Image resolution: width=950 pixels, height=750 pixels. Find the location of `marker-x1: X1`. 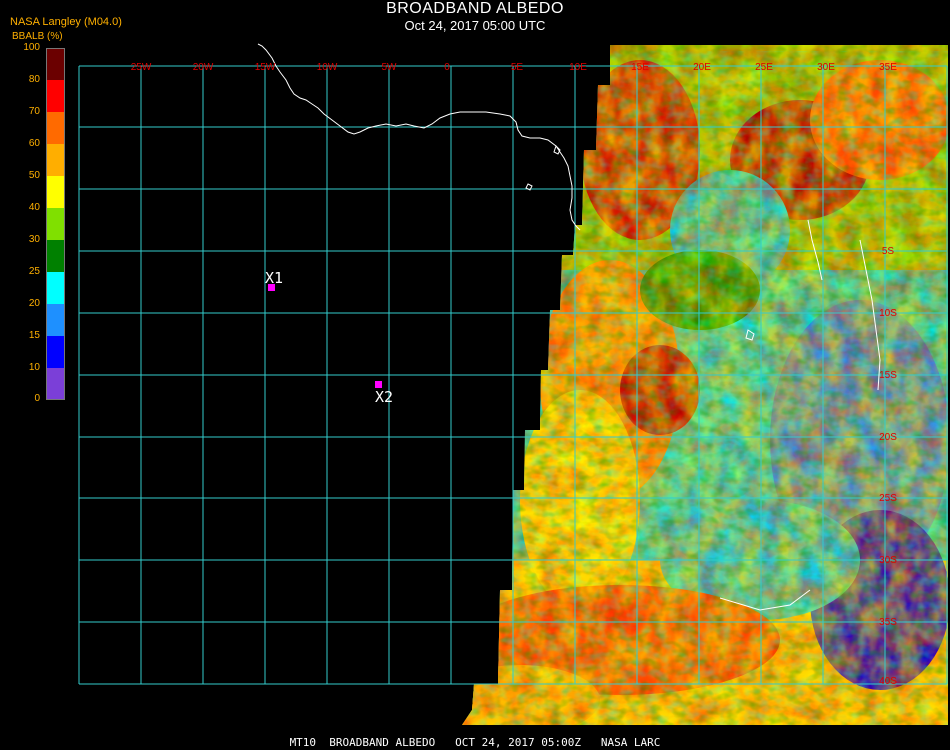

marker-x1: X1 is located at coordinates (274, 280).